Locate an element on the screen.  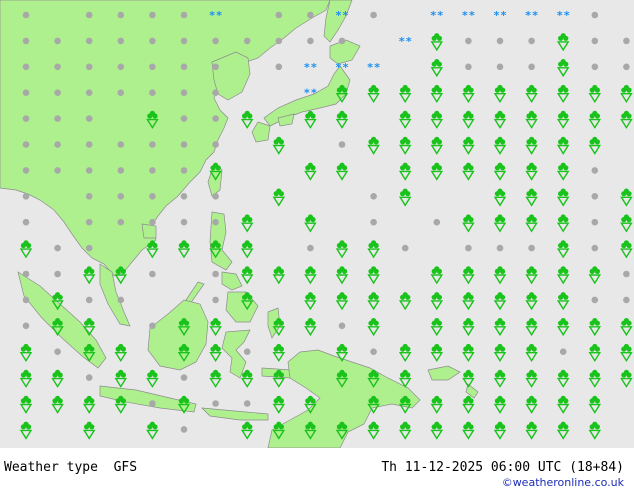
land-hainan is located at coordinates (149, 231).